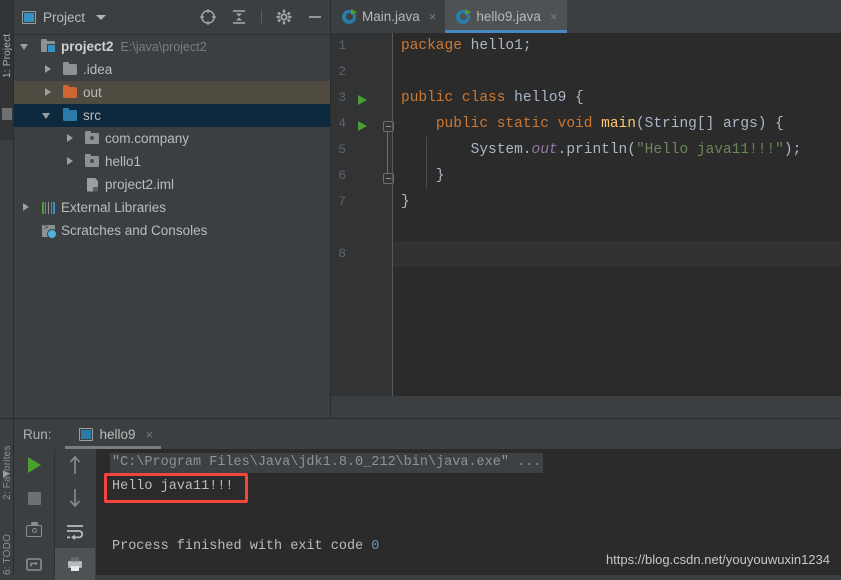 This screenshot has width=841, height=580. Describe the element at coordinates (427, 434) in the screenshot. I see `run-tab-bar: Run: hello9 ×` at that location.